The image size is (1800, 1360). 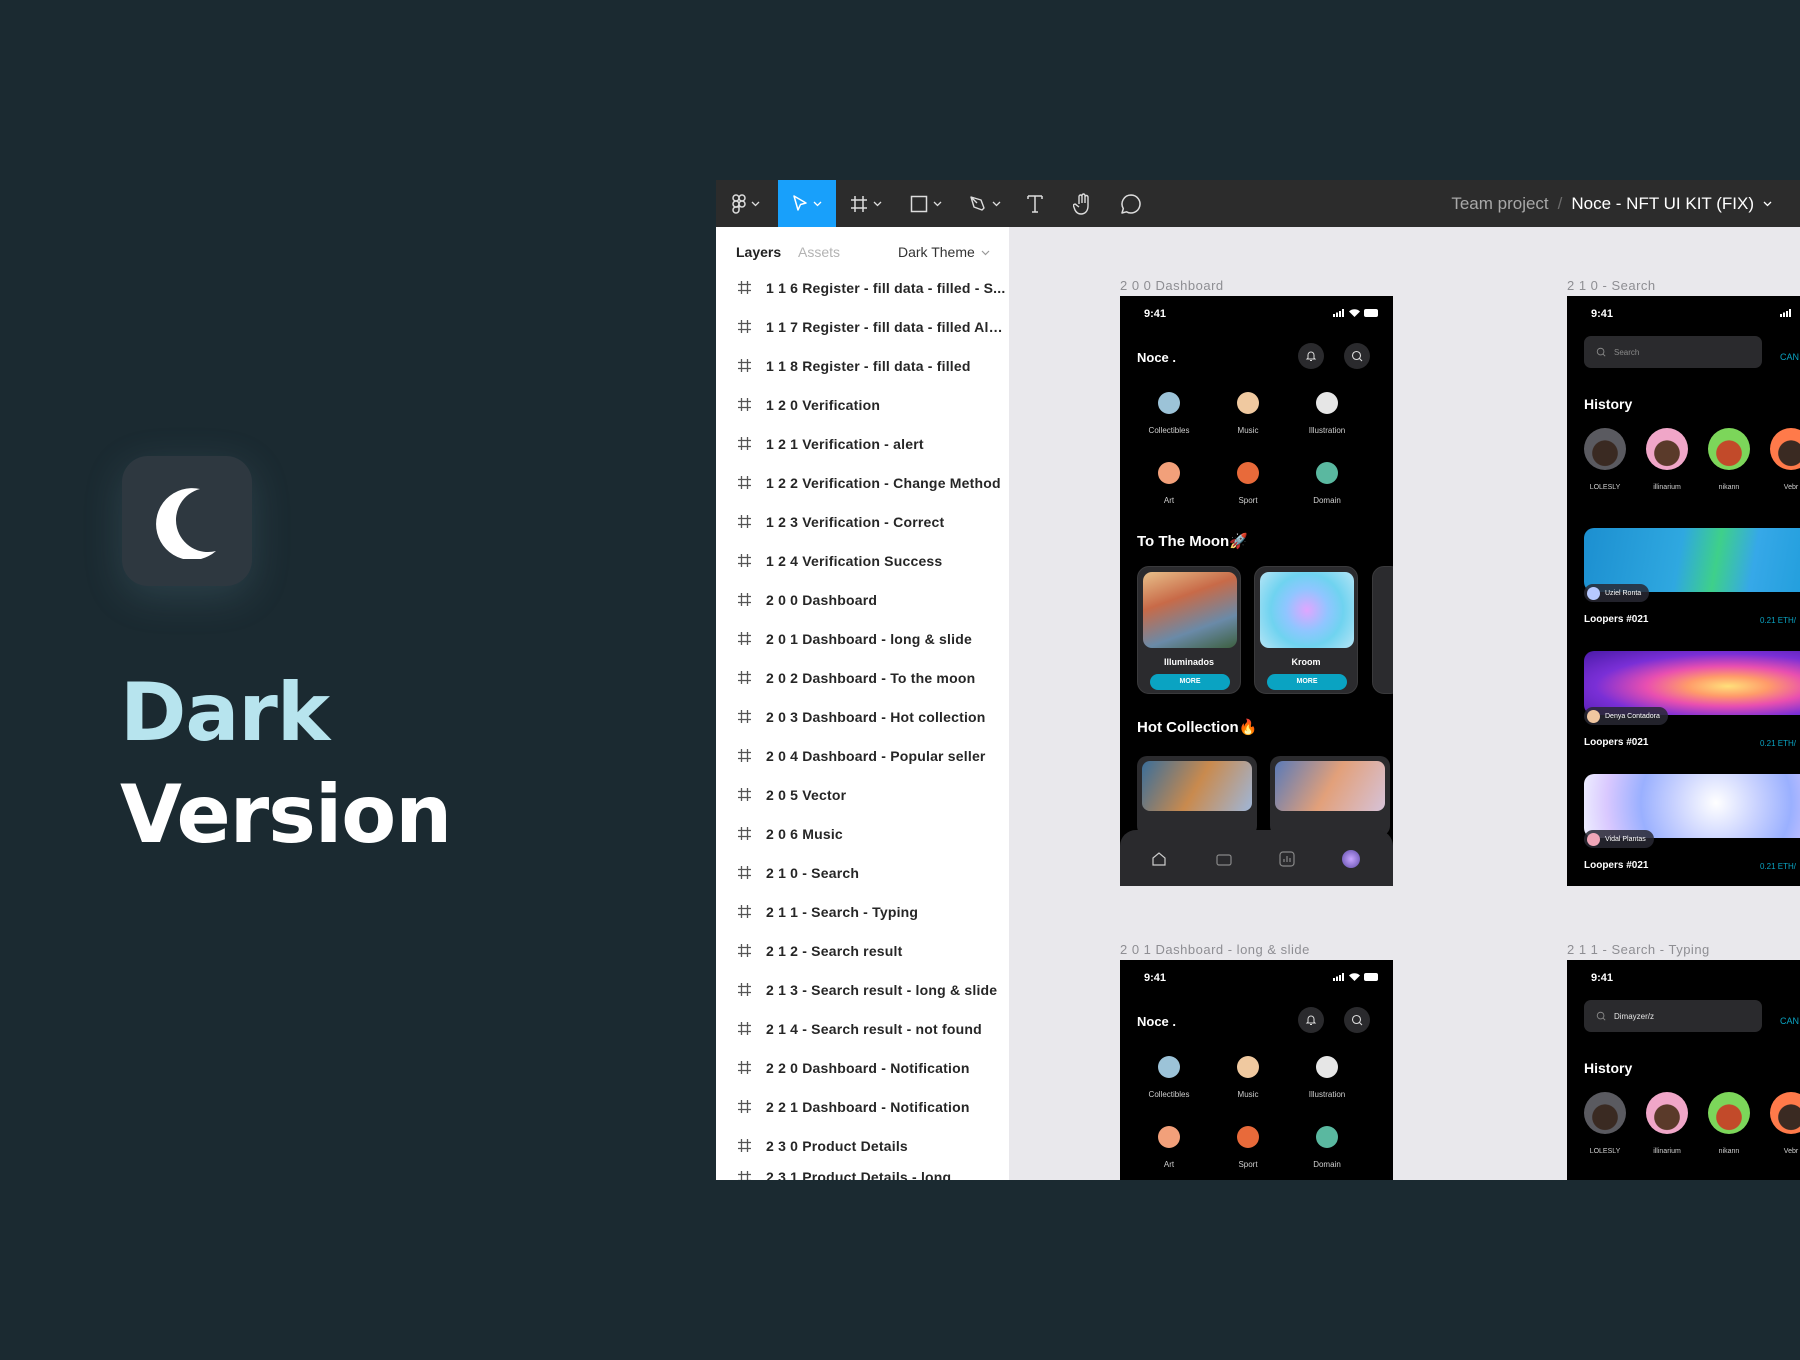 I want to click on wallet-icon, so click(x=1224, y=859).